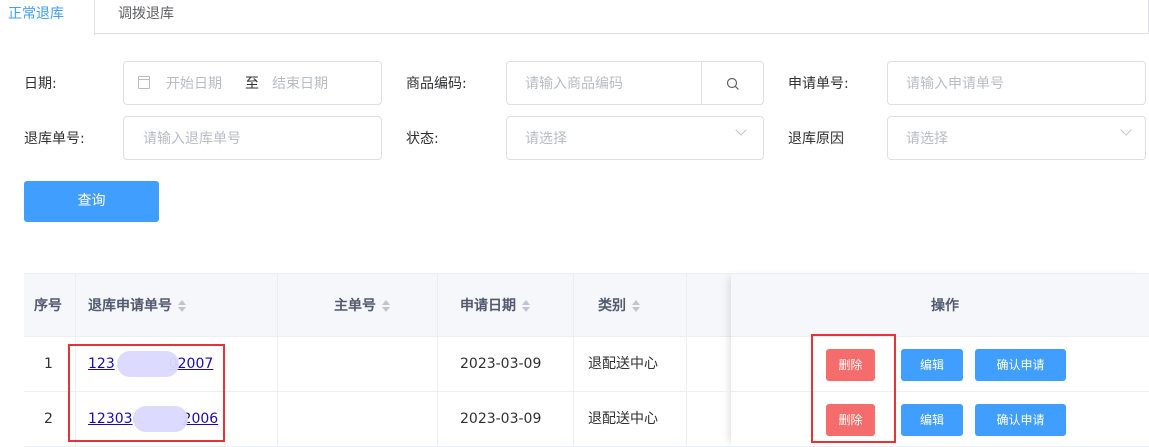 The width and height of the screenshot is (1149, 447). Describe the element at coordinates (955, 84) in the screenshot. I see `apply-no-placeholder: 请输入申请单号` at that location.